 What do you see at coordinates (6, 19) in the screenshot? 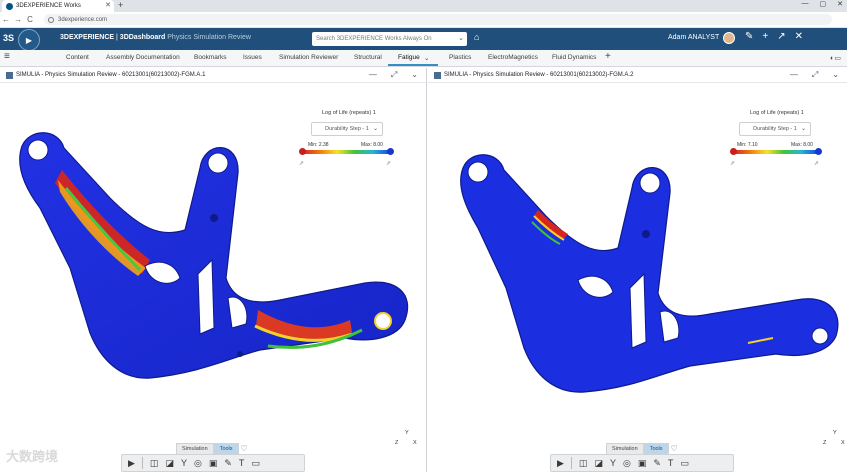
I see `back-button: ←` at bounding box center [6, 19].